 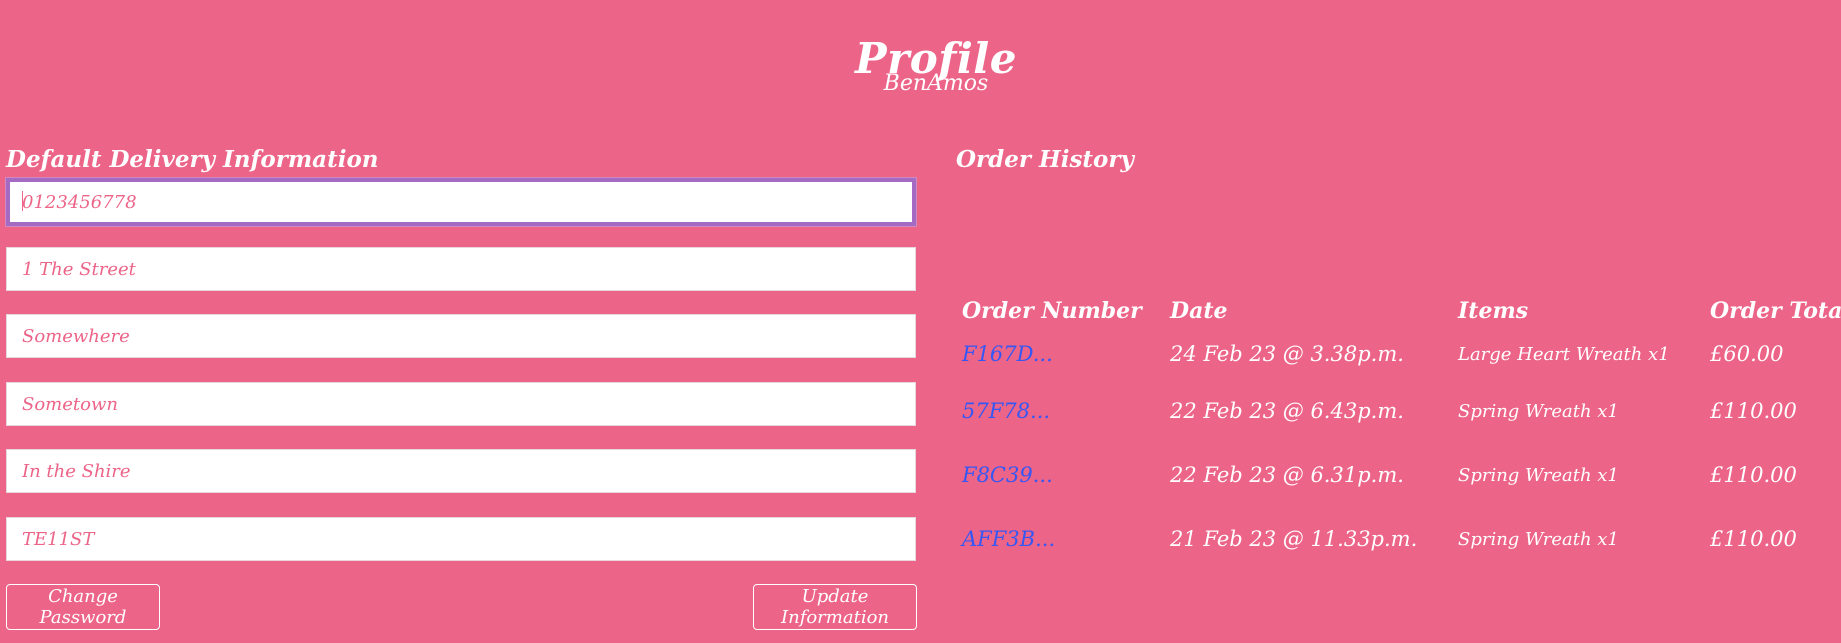 I want to click on update-information-button: Update Information, so click(x=835, y=607).